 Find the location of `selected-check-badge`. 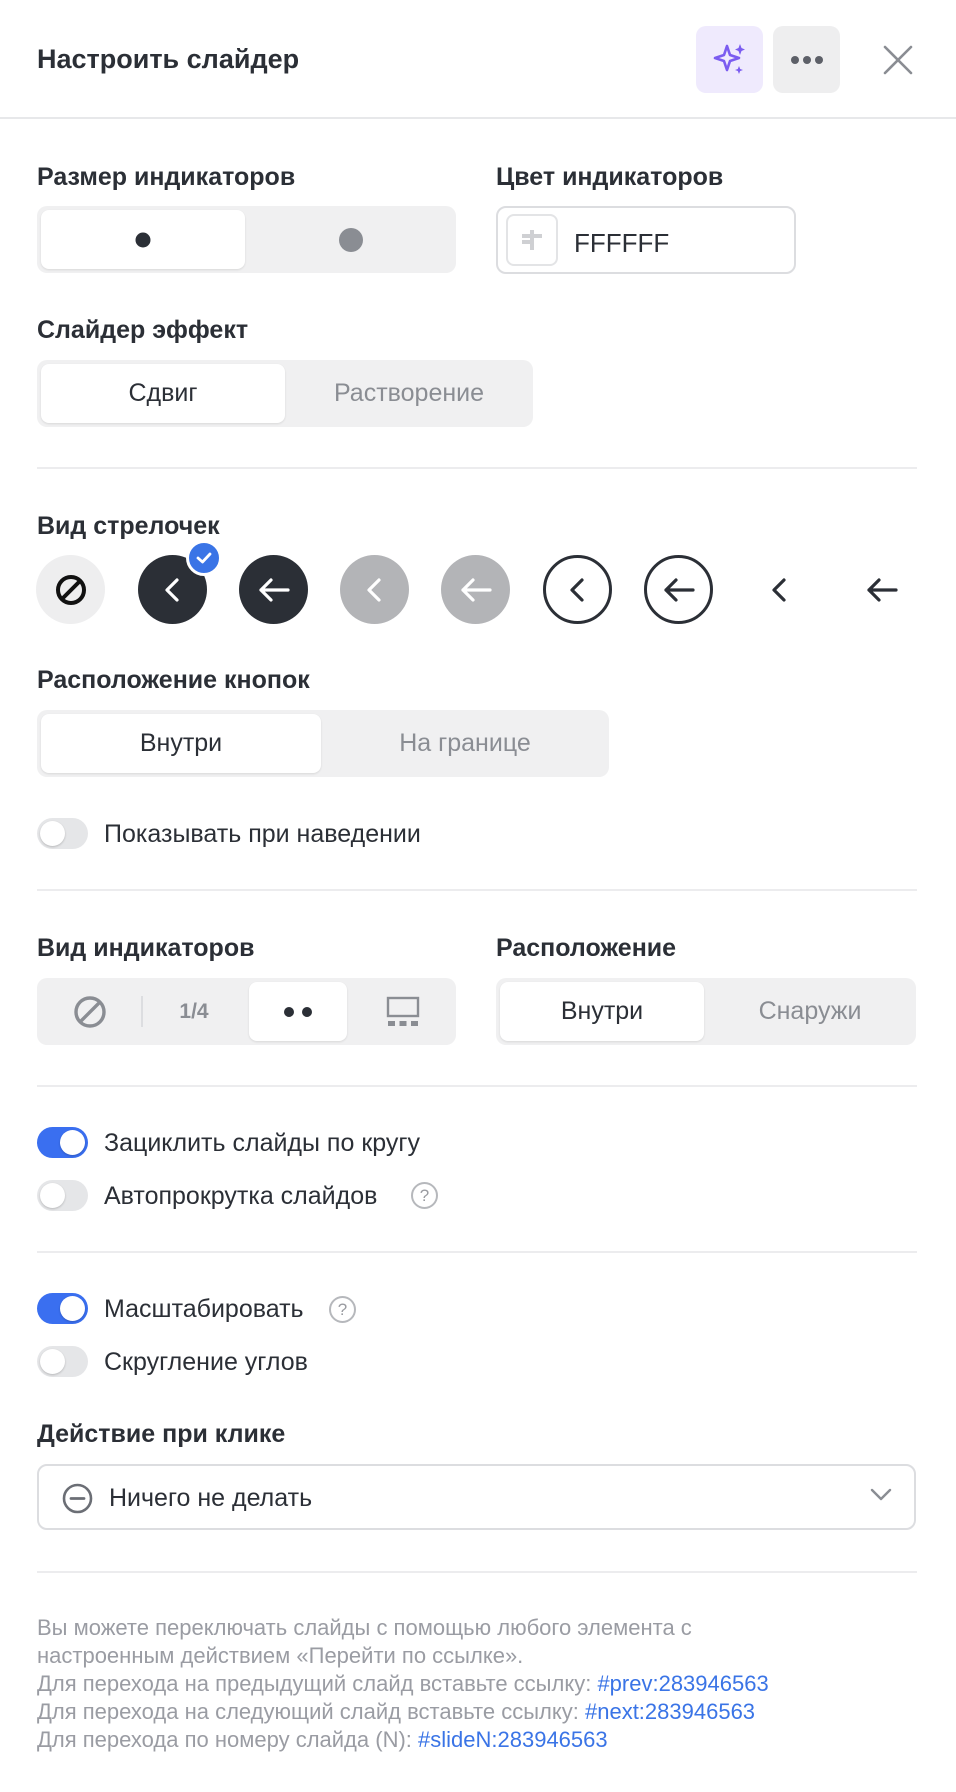

selected-check-badge is located at coordinates (204, 558).